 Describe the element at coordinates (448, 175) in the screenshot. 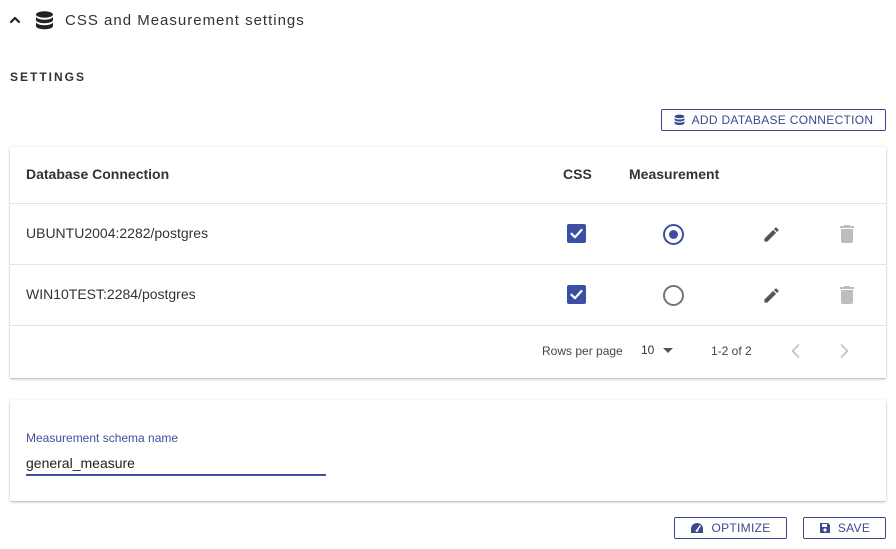

I see `table-header-row: Database Connection CSS Measurement` at that location.